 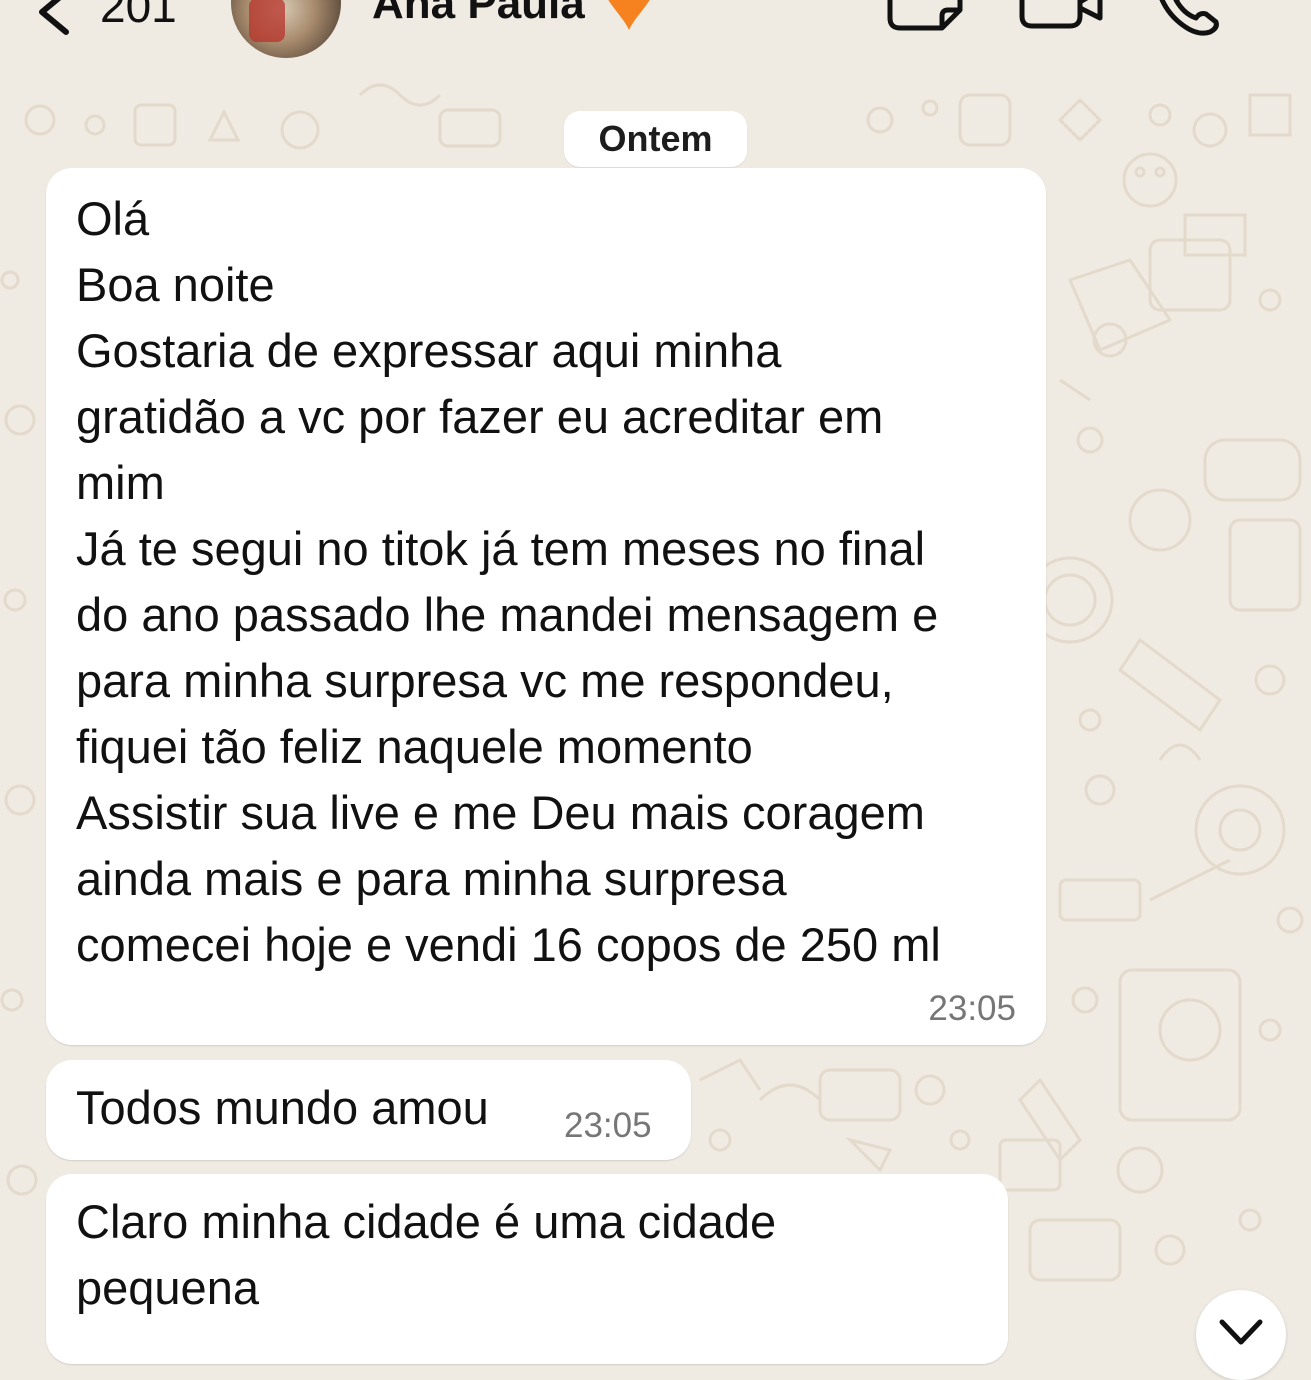 I want to click on message-line: Boa noite, so click(x=175, y=284).